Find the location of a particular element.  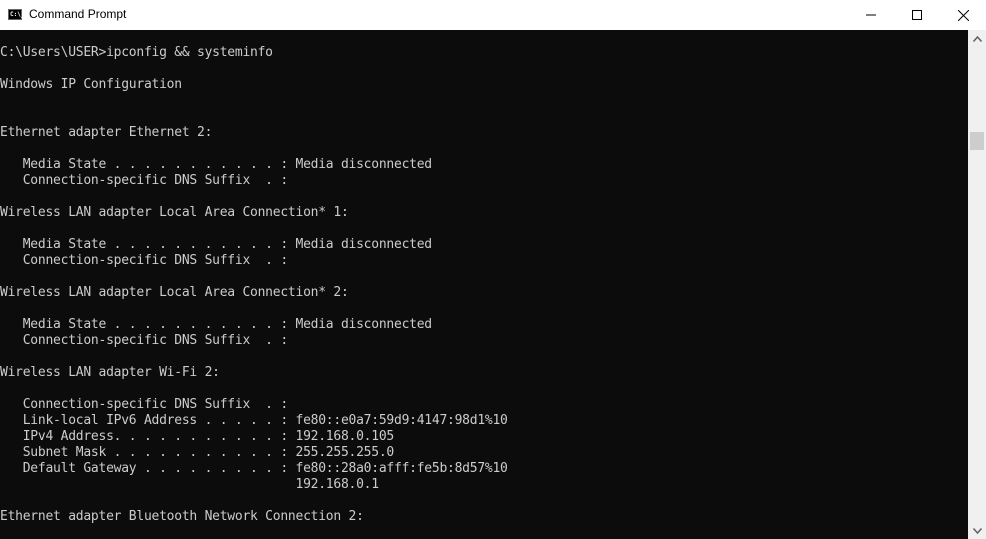

minimize-icon is located at coordinates (871, 15).